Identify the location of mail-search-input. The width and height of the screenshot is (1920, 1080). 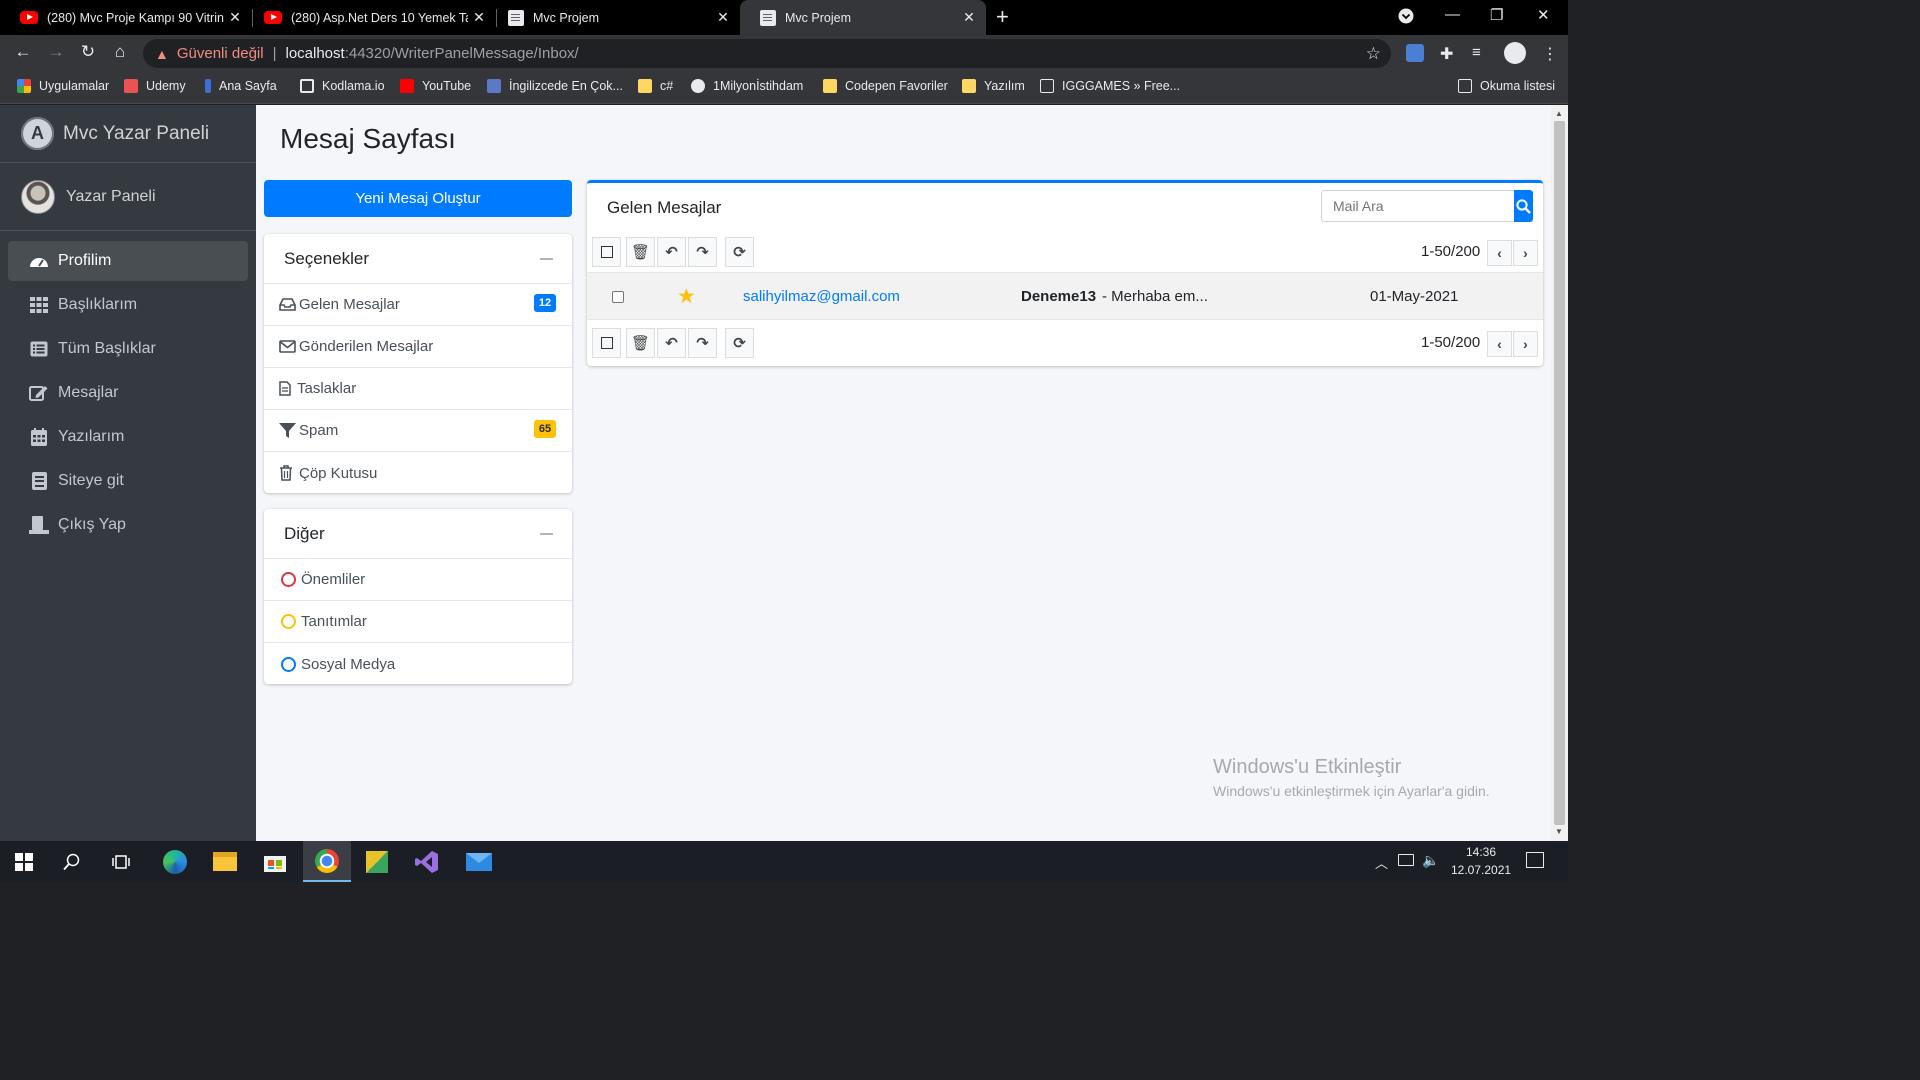
(1417, 206).